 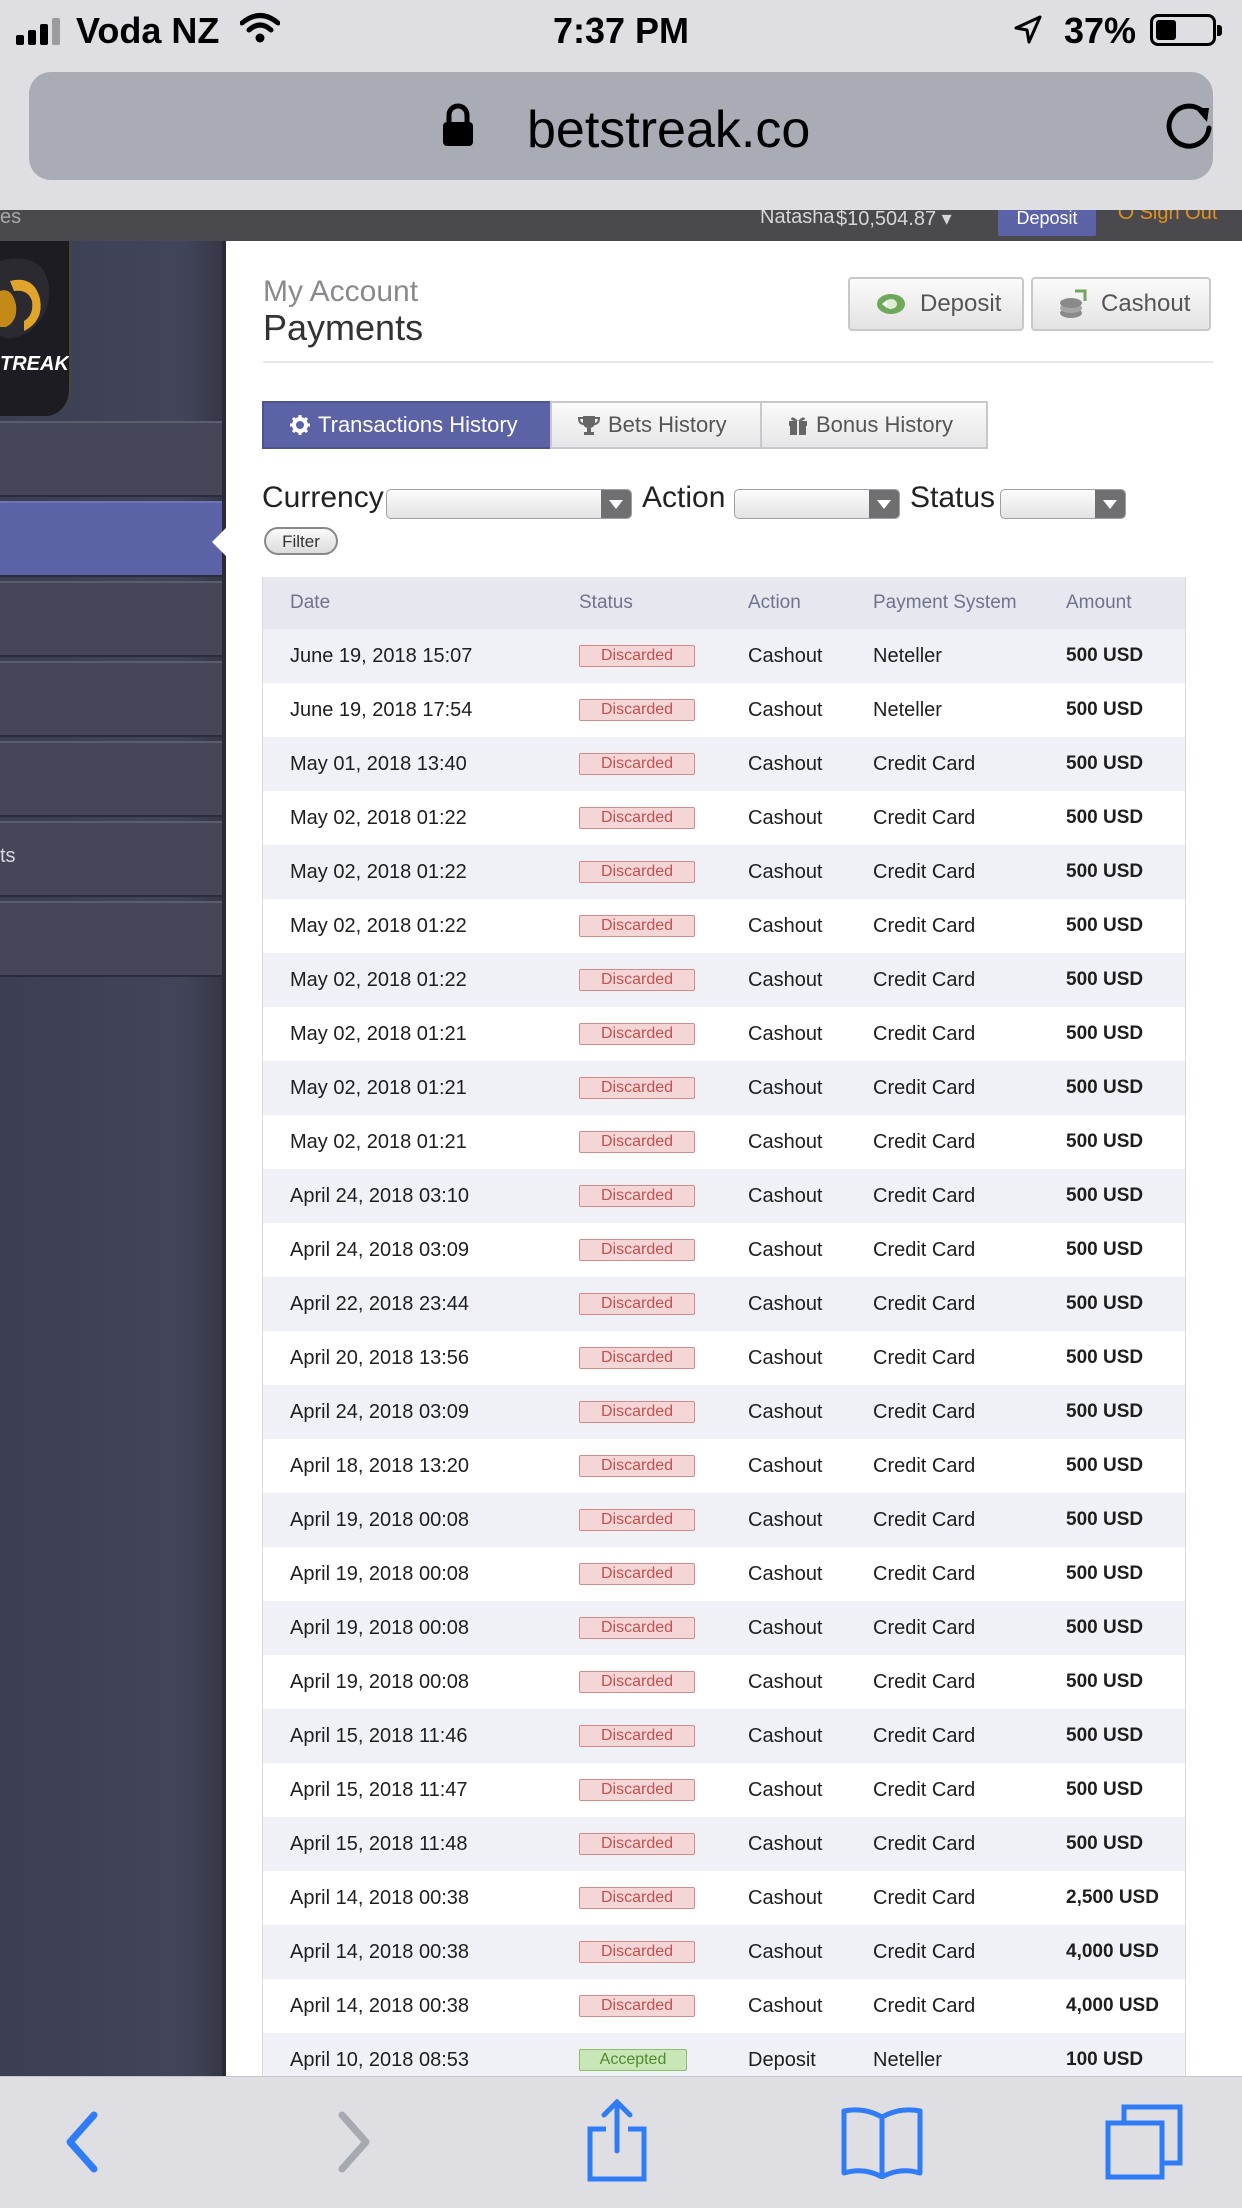 I want to click on cell-payment-system: Neteller, so click(x=907, y=655).